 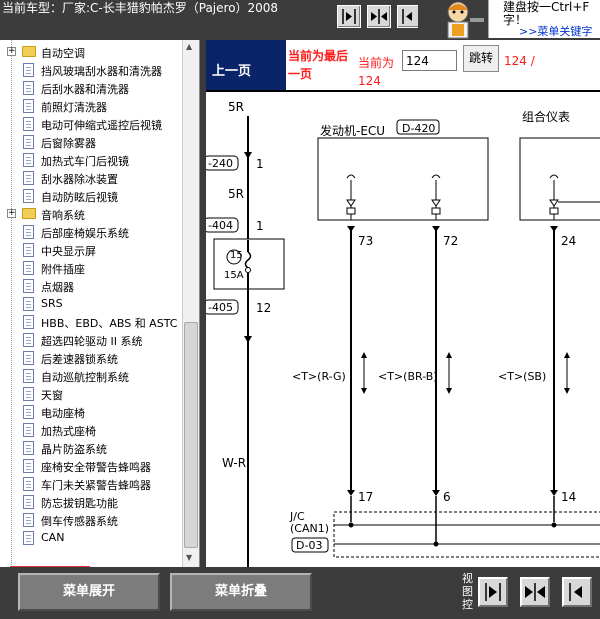 What do you see at coordinates (52, 395) in the screenshot?
I see `tree-item-label: 天窗` at bounding box center [52, 395].